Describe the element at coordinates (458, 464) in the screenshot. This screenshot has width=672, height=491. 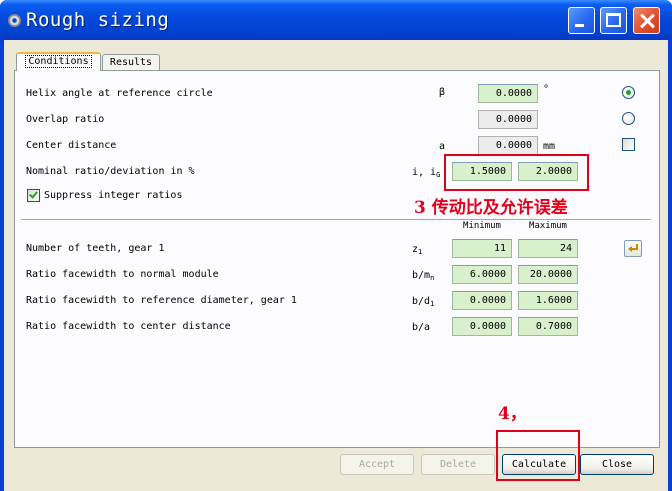
I see `delete-button: Delete` at that location.